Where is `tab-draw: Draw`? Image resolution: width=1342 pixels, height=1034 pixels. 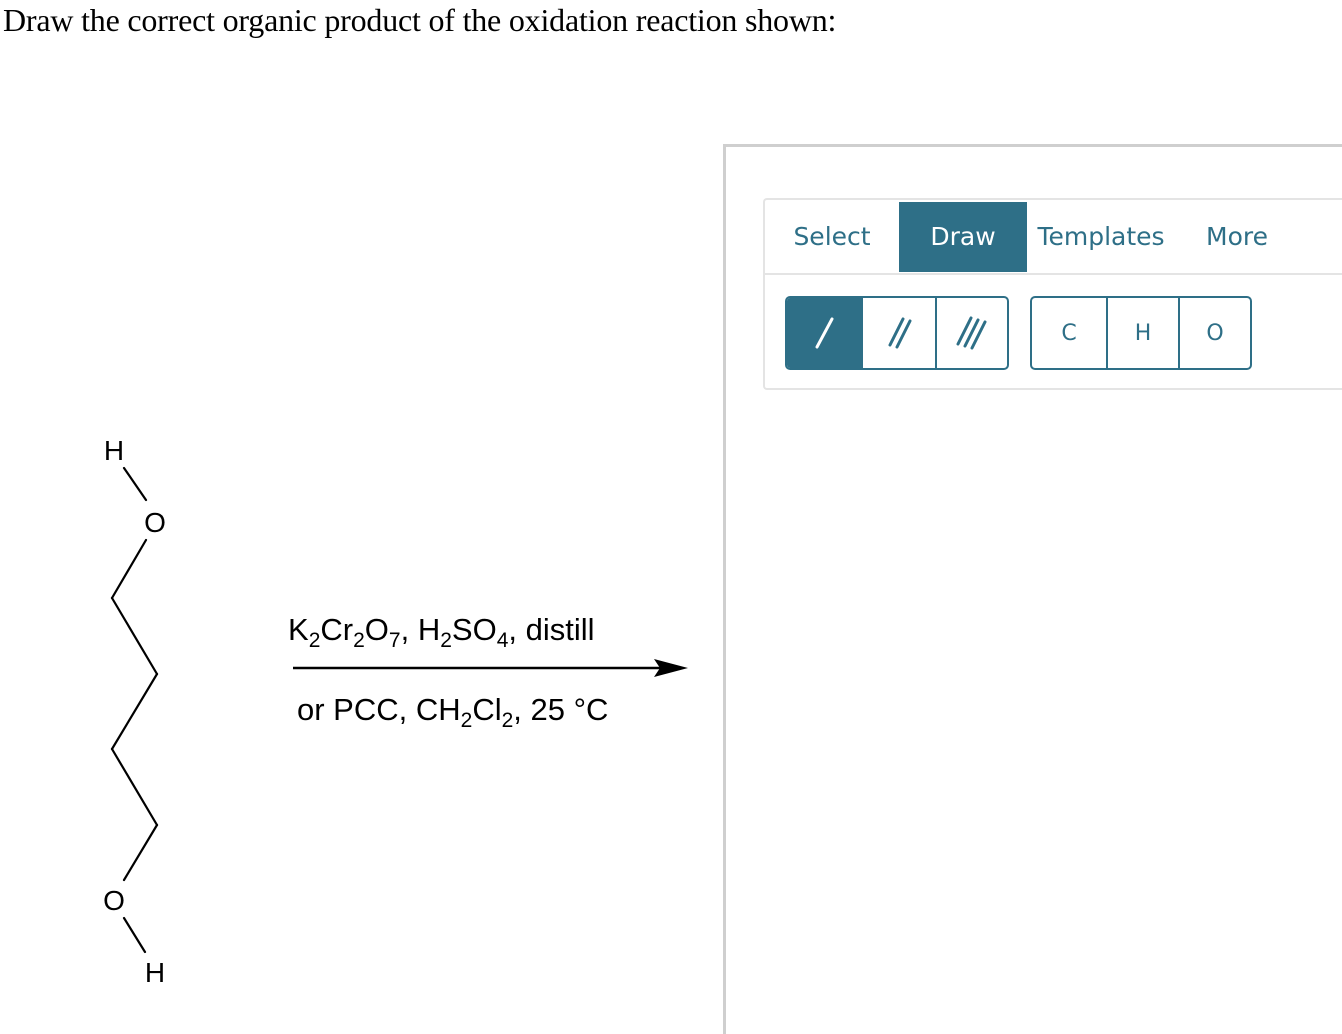 tab-draw: Draw is located at coordinates (963, 237).